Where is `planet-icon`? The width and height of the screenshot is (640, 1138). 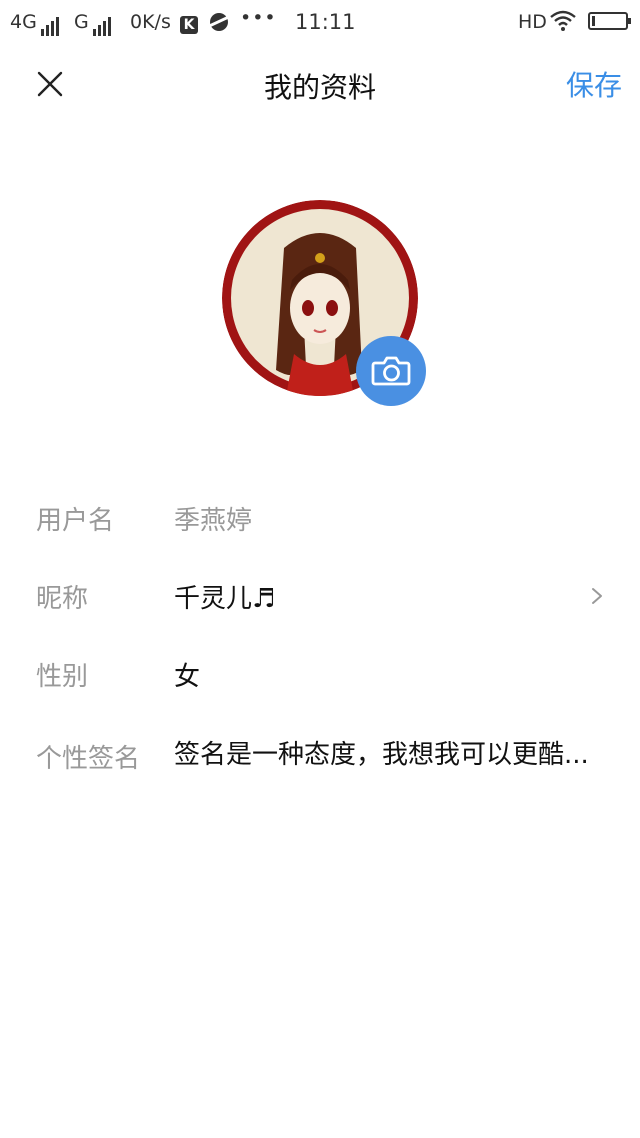 planet-icon is located at coordinates (219, 22).